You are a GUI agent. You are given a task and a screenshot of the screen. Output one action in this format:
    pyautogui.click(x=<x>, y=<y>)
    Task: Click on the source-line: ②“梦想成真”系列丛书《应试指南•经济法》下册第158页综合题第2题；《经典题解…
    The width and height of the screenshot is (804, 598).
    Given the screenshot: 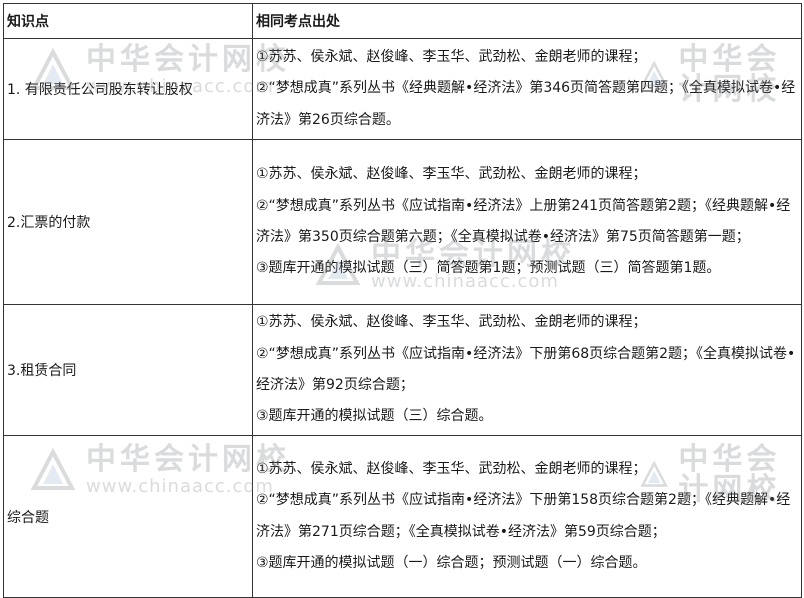 What is the action you would take?
    pyautogui.click(x=523, y=516)
    